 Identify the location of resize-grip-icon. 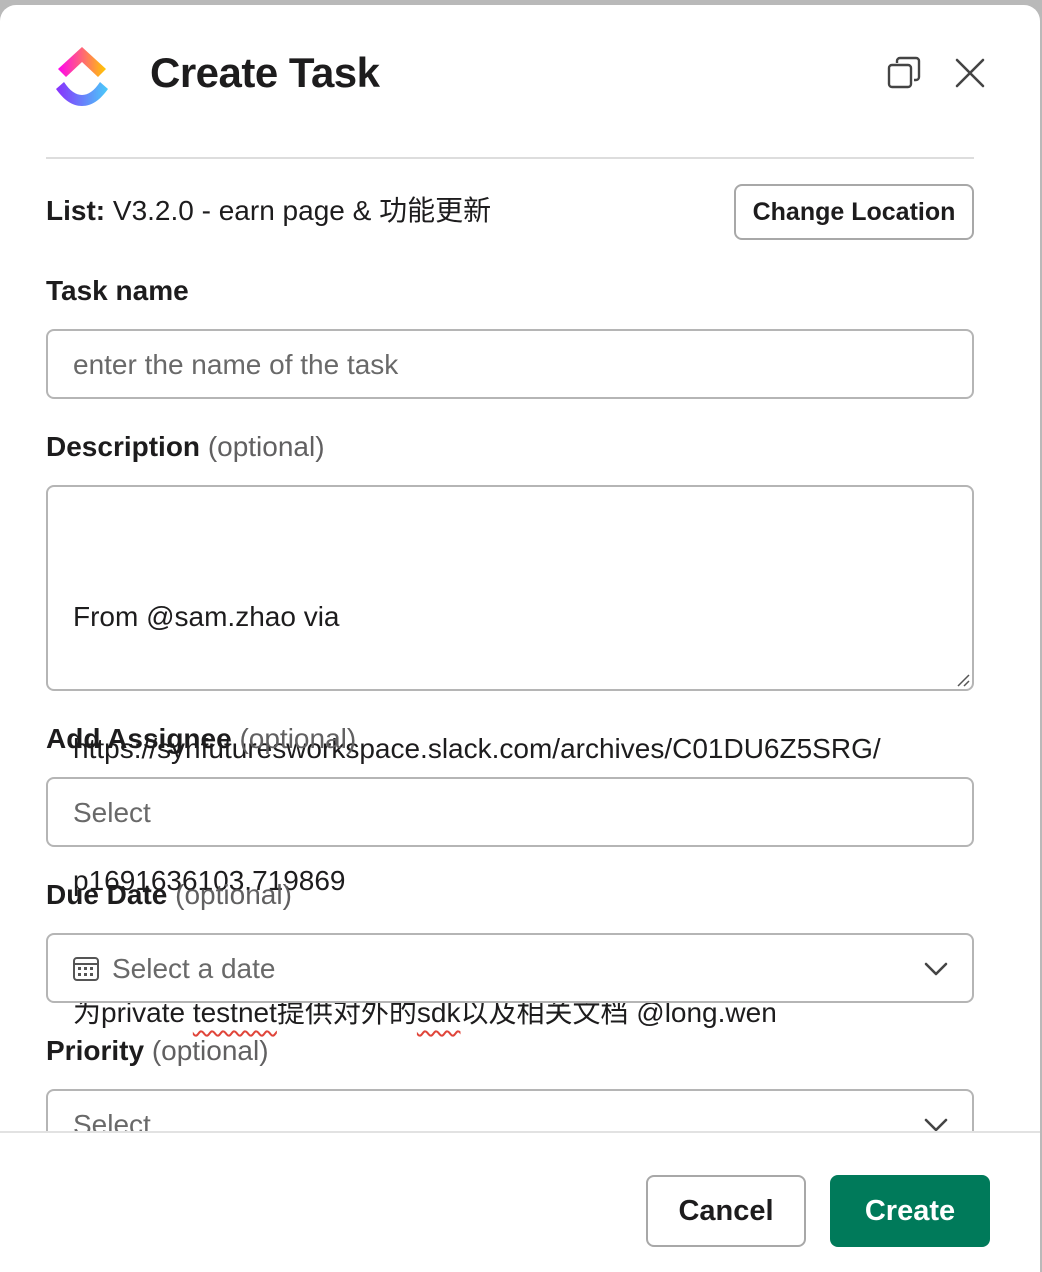
(962, 679).